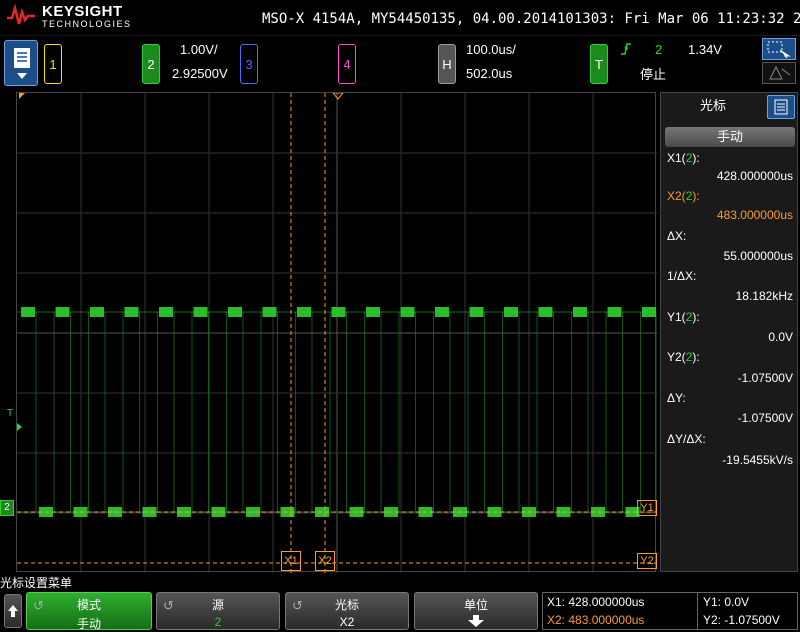 This screenshot has height=632, width=800. Describe the element at coordinates (338, 96) in the screenshot. I see `trigger-position-marker` at that location.